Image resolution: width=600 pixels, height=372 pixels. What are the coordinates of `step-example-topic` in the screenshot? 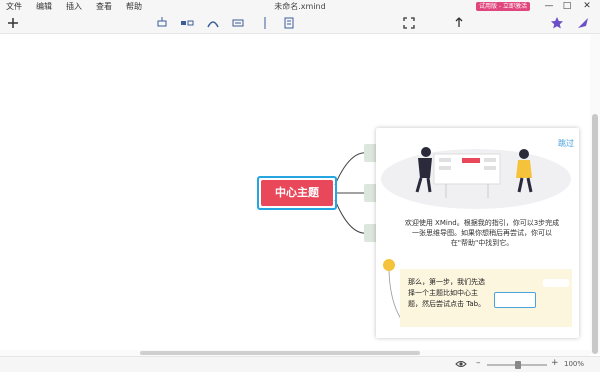 It's located at (515, 300).